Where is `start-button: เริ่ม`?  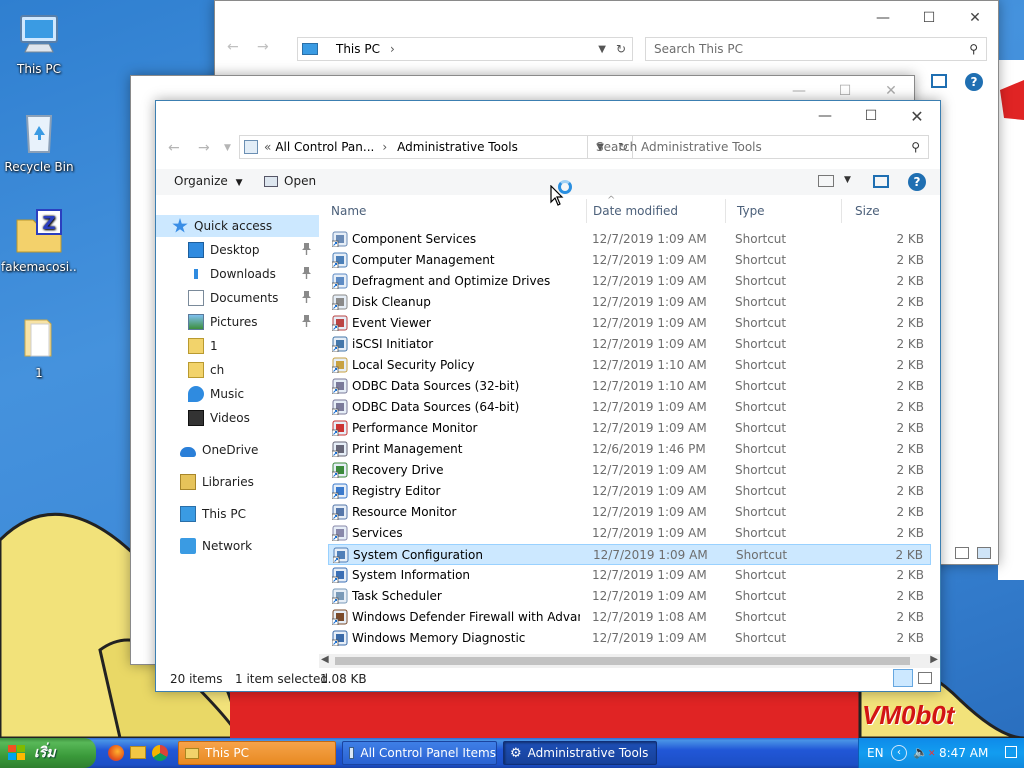 start-button: เริ่ม is located at coordinates (48, 753).